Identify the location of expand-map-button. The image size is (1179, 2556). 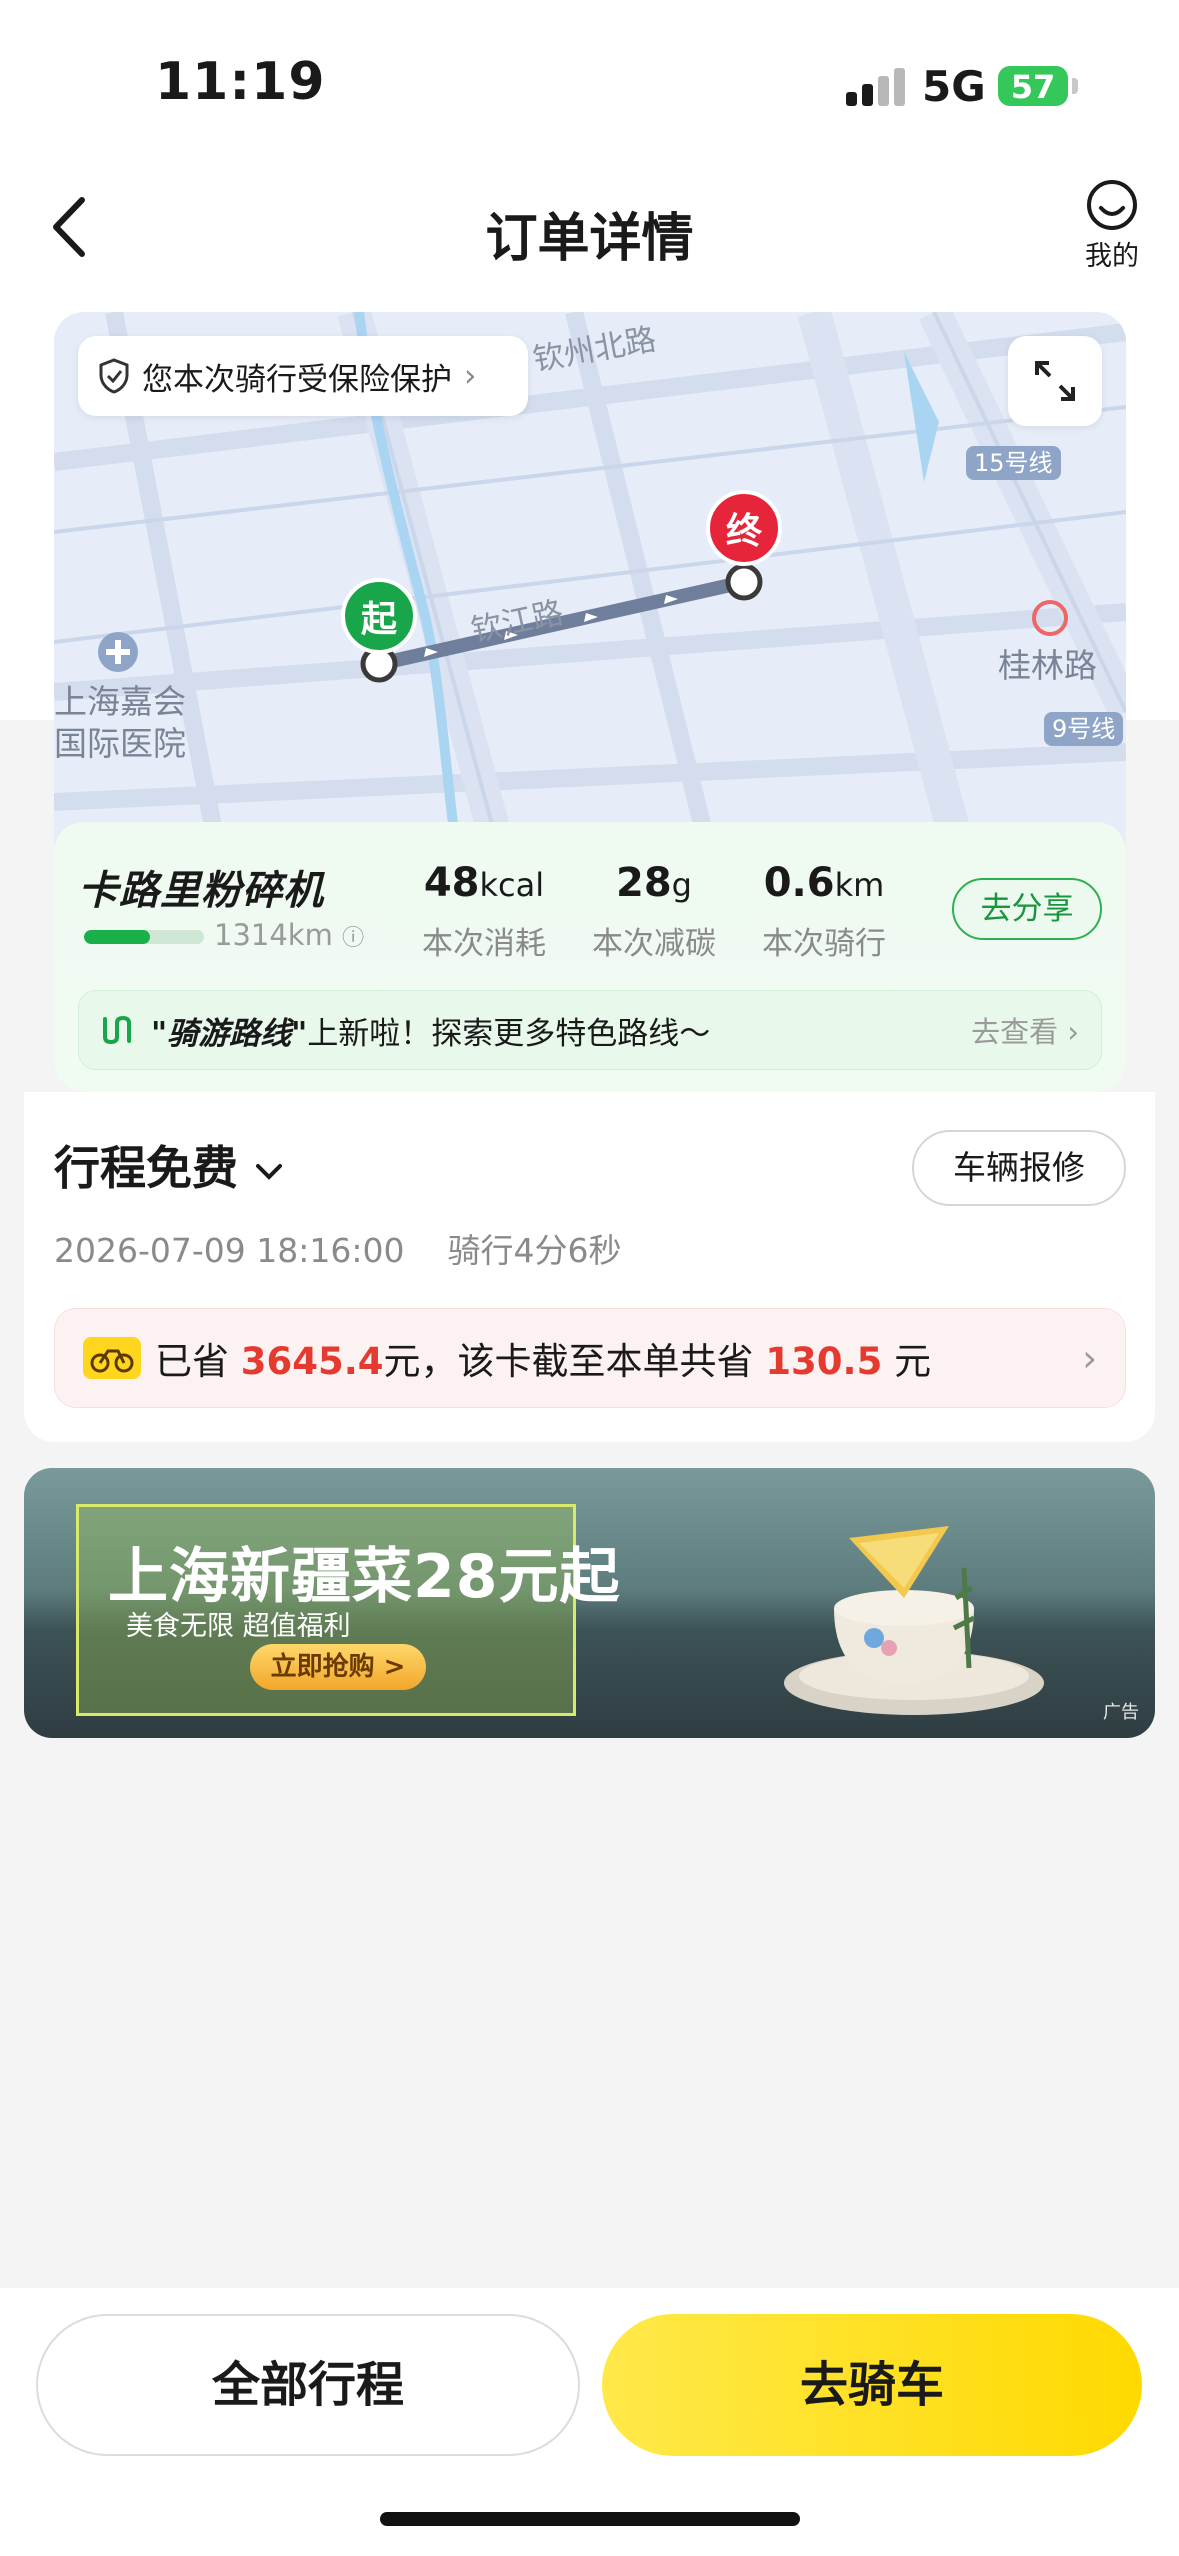
(1055, 381).